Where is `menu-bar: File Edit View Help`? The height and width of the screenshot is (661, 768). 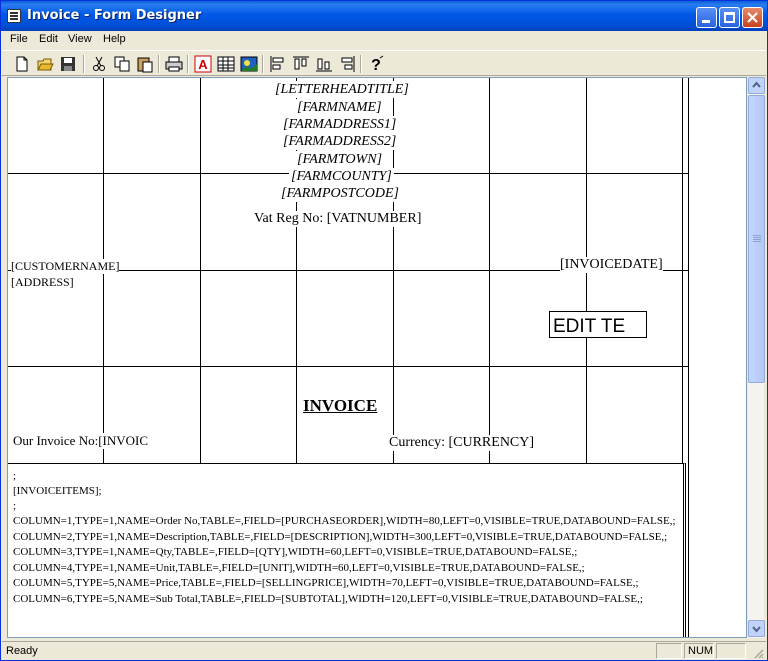 menu-bar: File Edit View Help is located at coordinates (384, 40).